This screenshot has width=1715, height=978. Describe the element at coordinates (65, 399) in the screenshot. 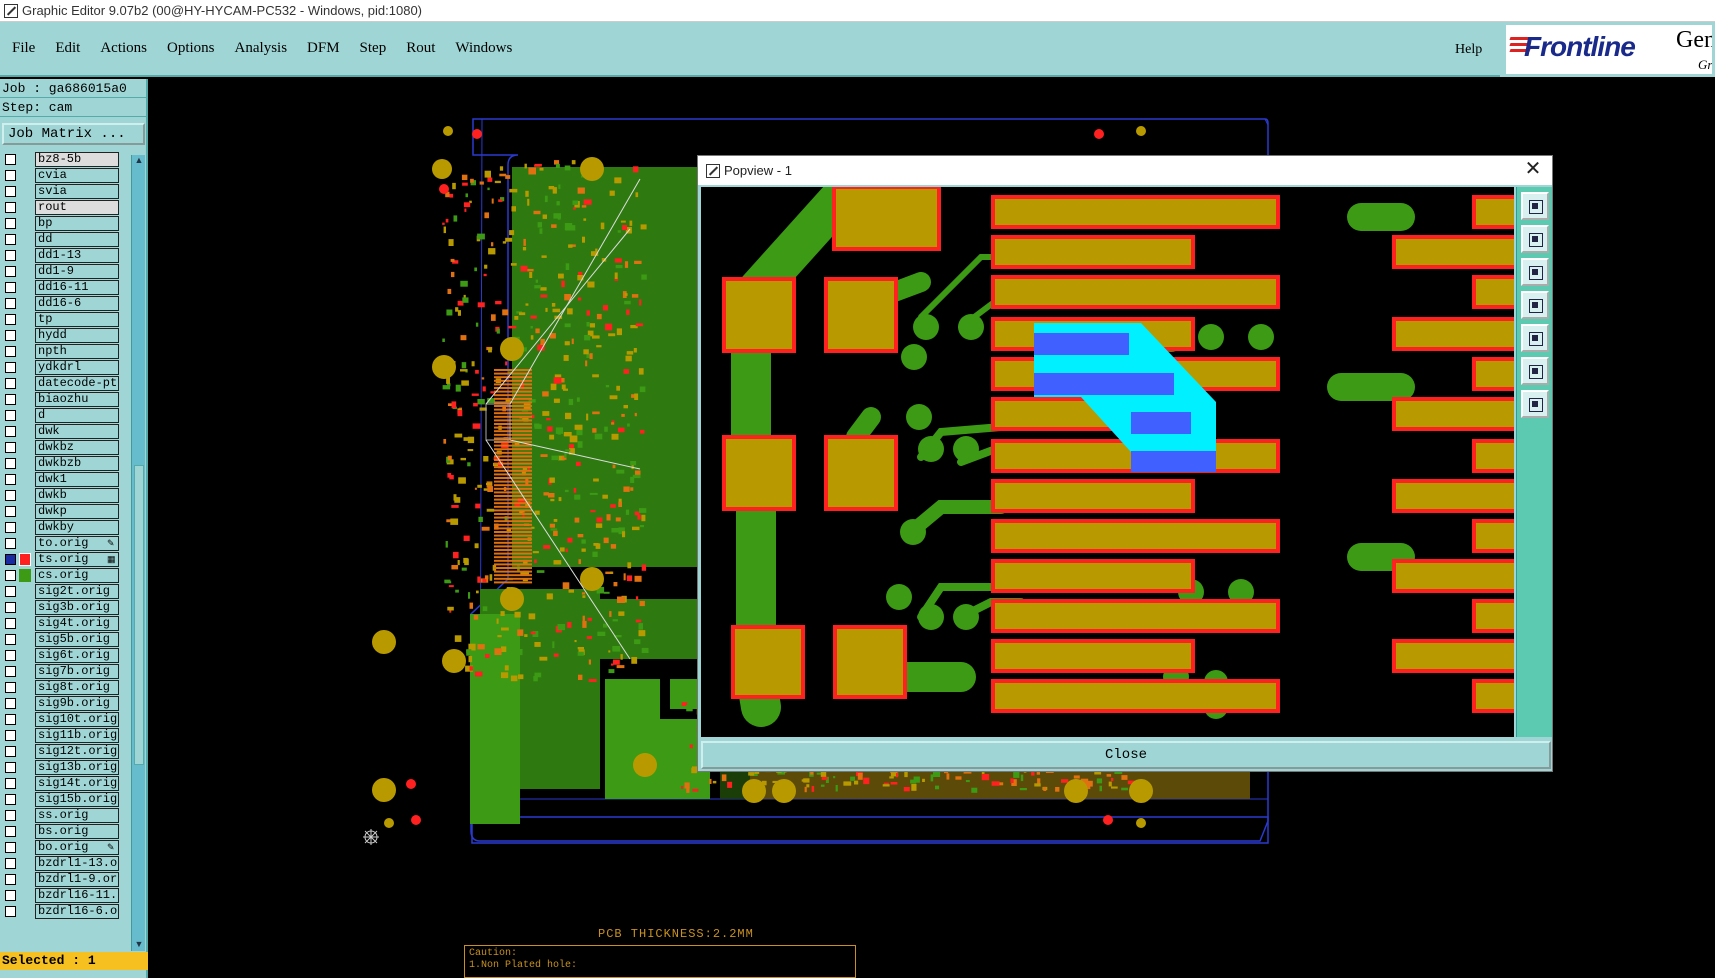

I see `layer-row: biaozhu` at that location.